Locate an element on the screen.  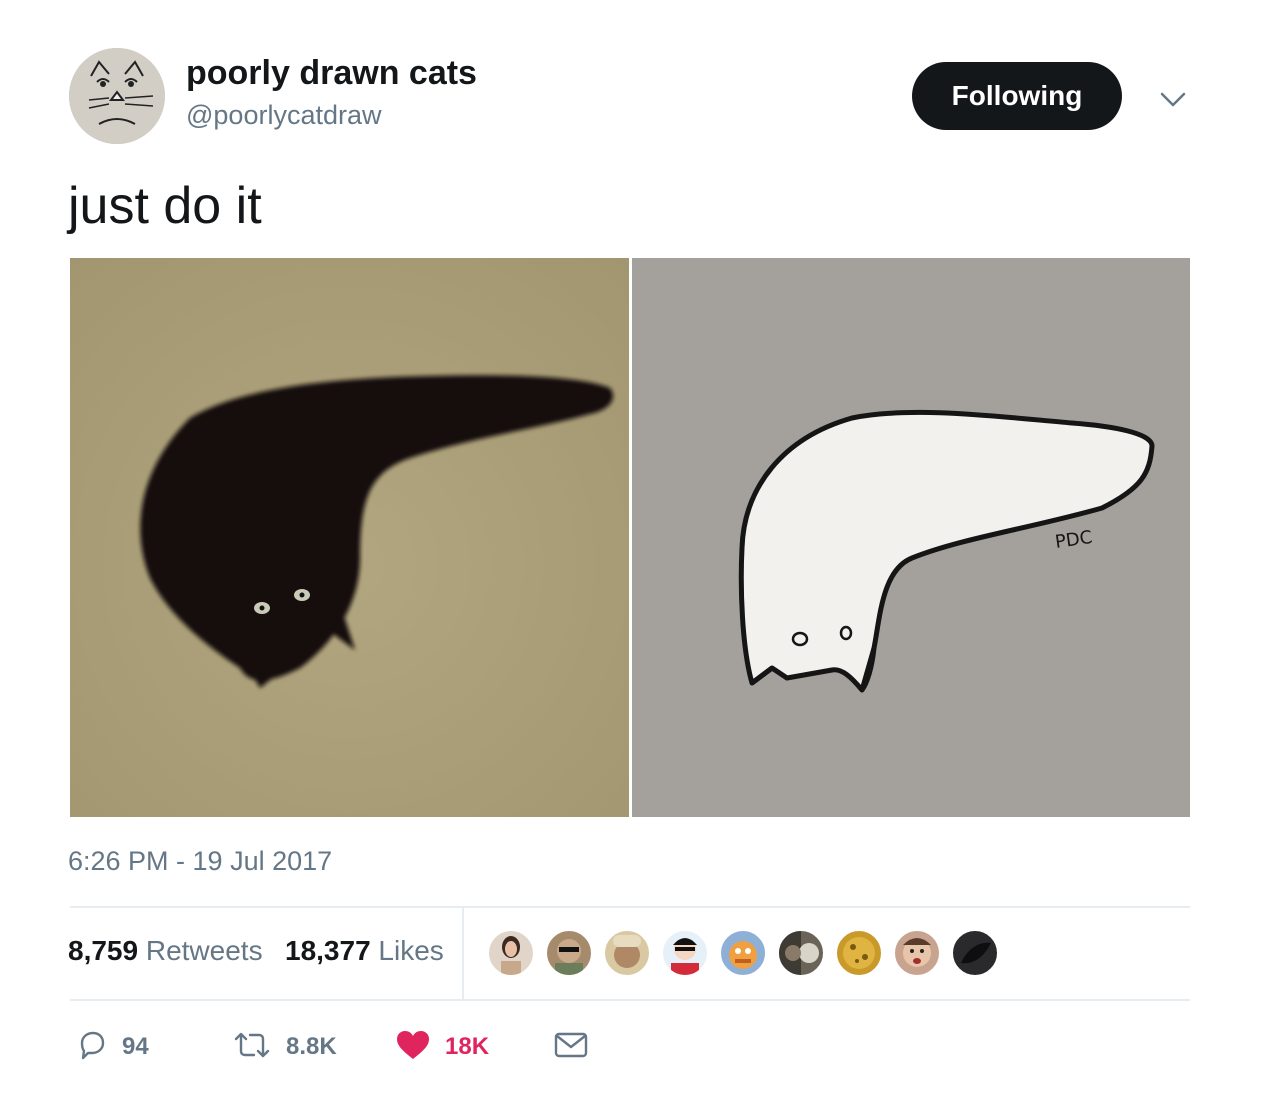
tweet-timestamp: 6:26 PM - 19 Jul 2017 is located at coordinates (200, 861).